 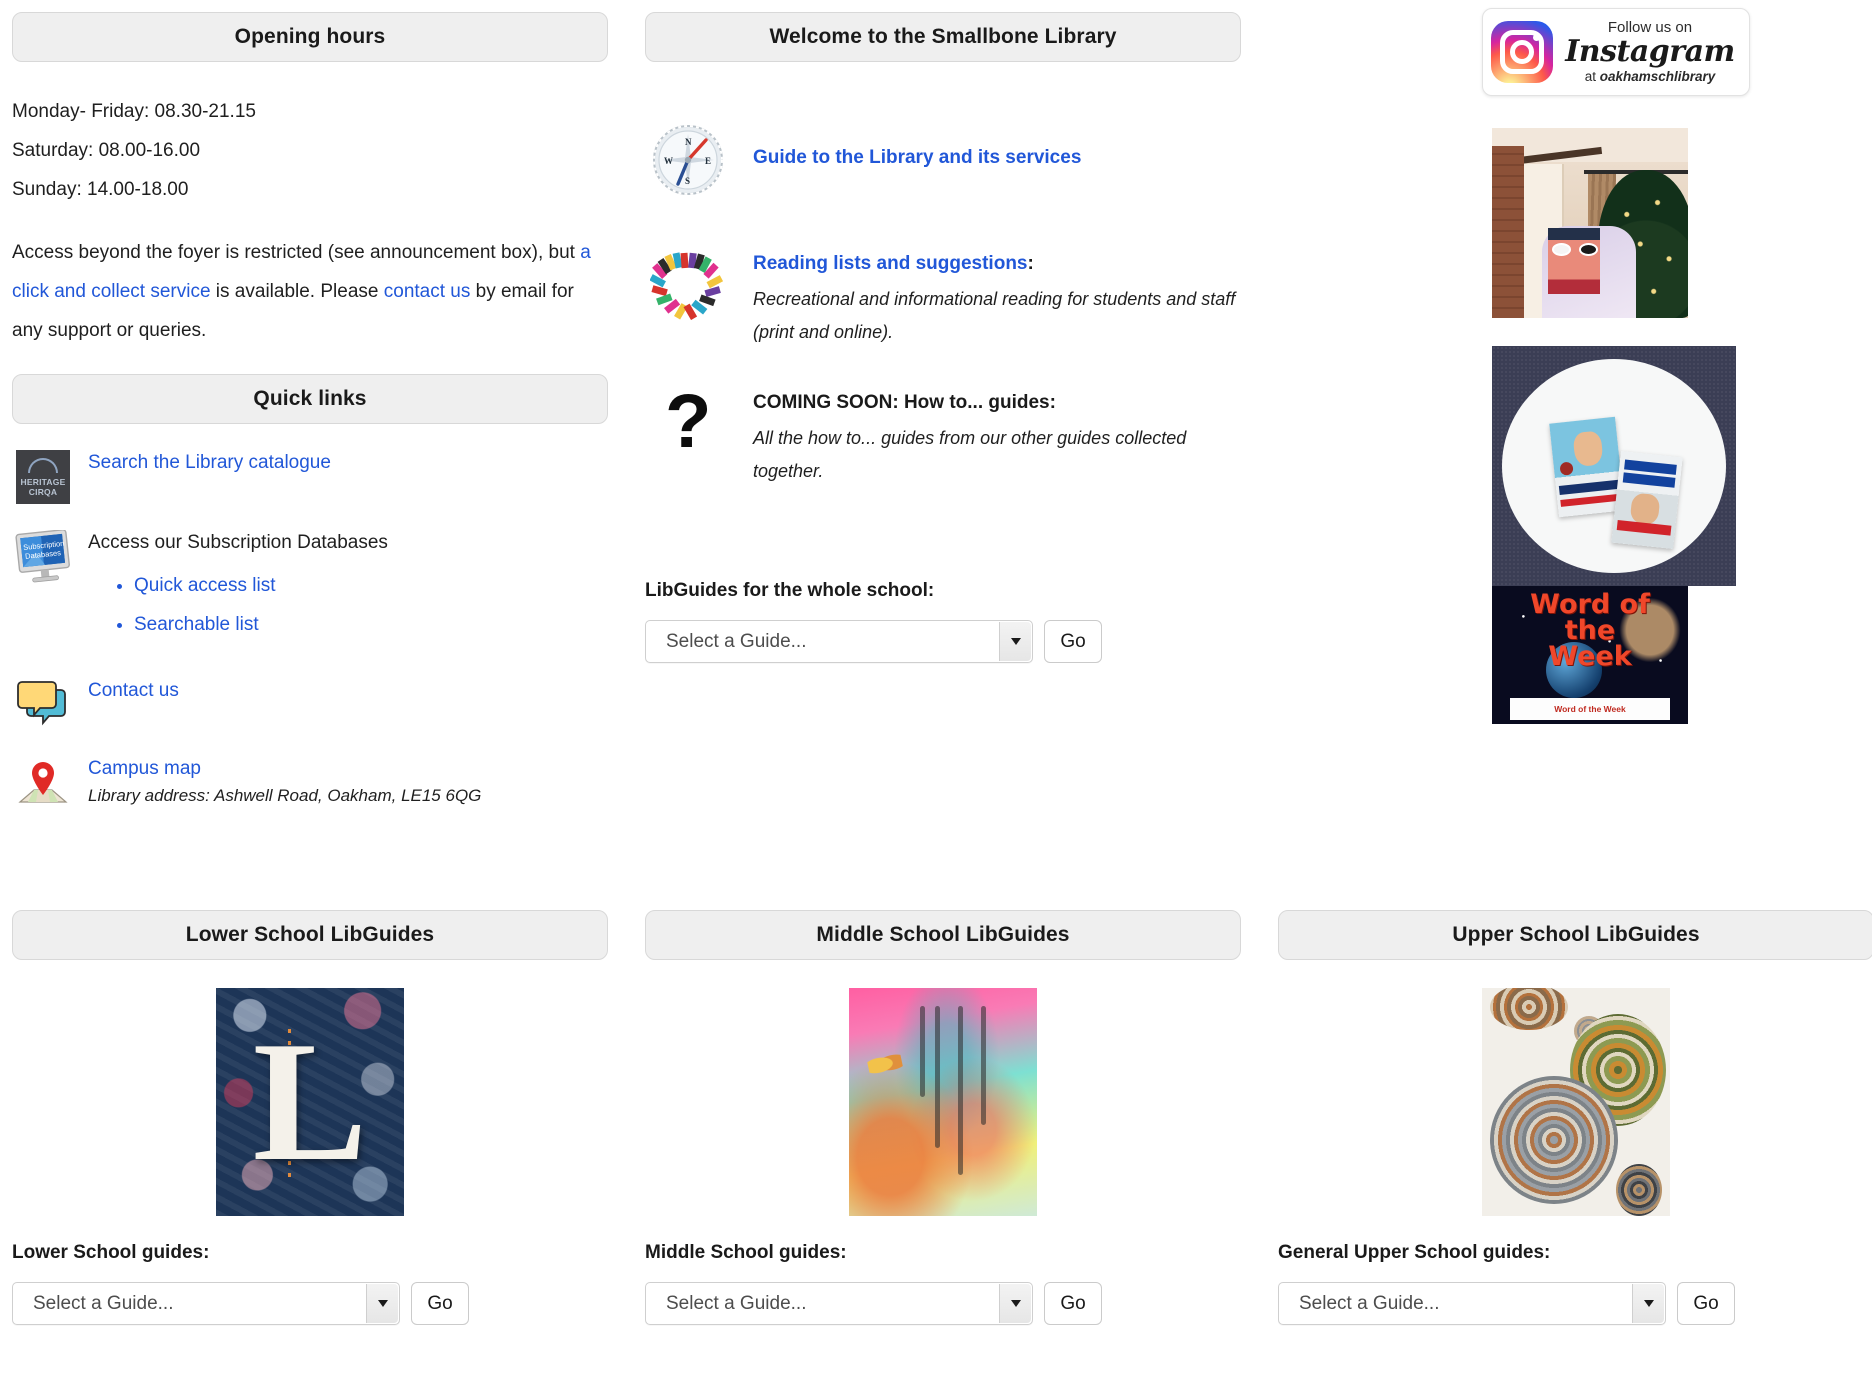 What do you see at coordinates (43, 481) in the screenshot?
I see `heritage-logo-line1: HERITAGE` at bounding box center [43, 481].